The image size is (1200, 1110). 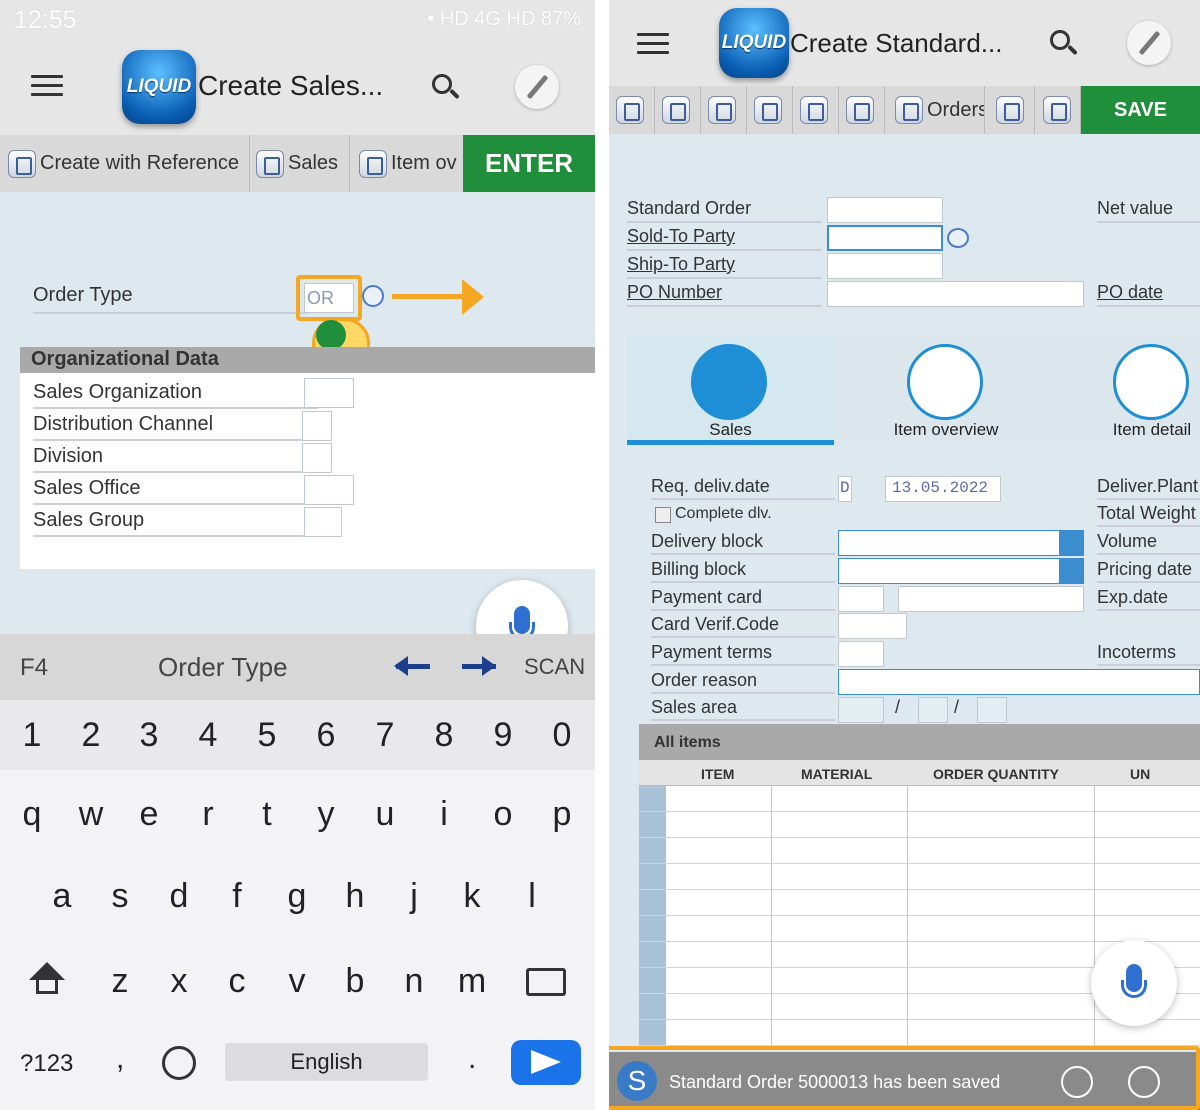 I want to click on key-r: r, so click(x=208, y=814).